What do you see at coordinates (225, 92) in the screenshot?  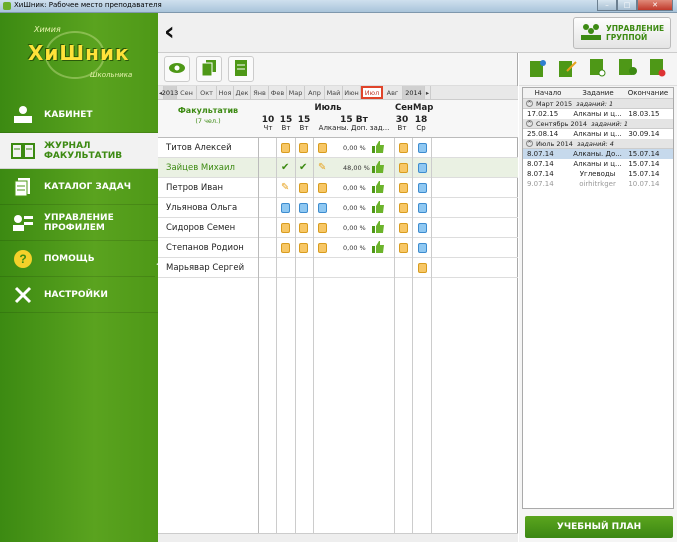 I see `month-tab: Ноя` at bounding box center [225, 92].